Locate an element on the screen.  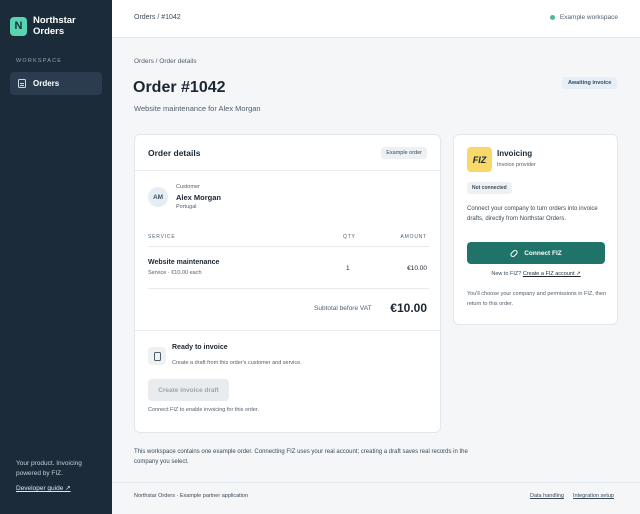
create-fiz-account-link: Create a FIZ account ↗ is located at coordinates (552, 274).